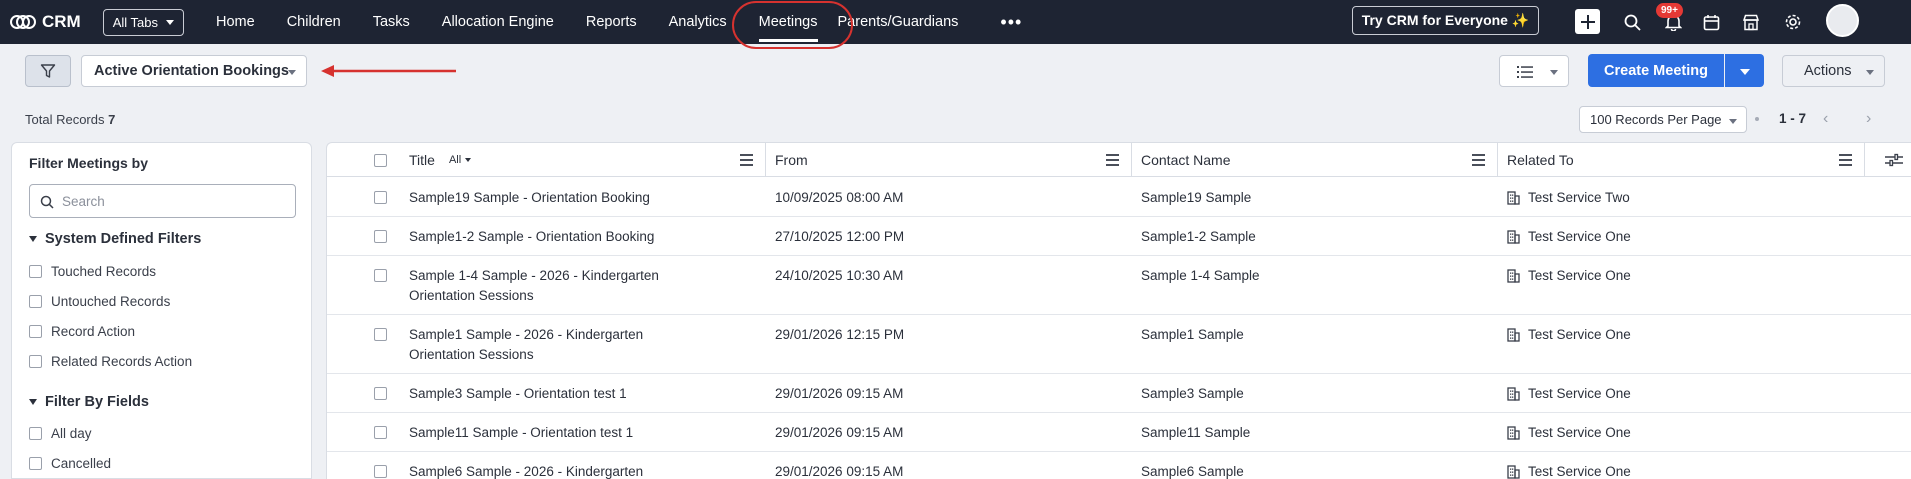 This screenshot has height=479, width=1911. I want to click on column-settings-icon, so click(1894, 162).